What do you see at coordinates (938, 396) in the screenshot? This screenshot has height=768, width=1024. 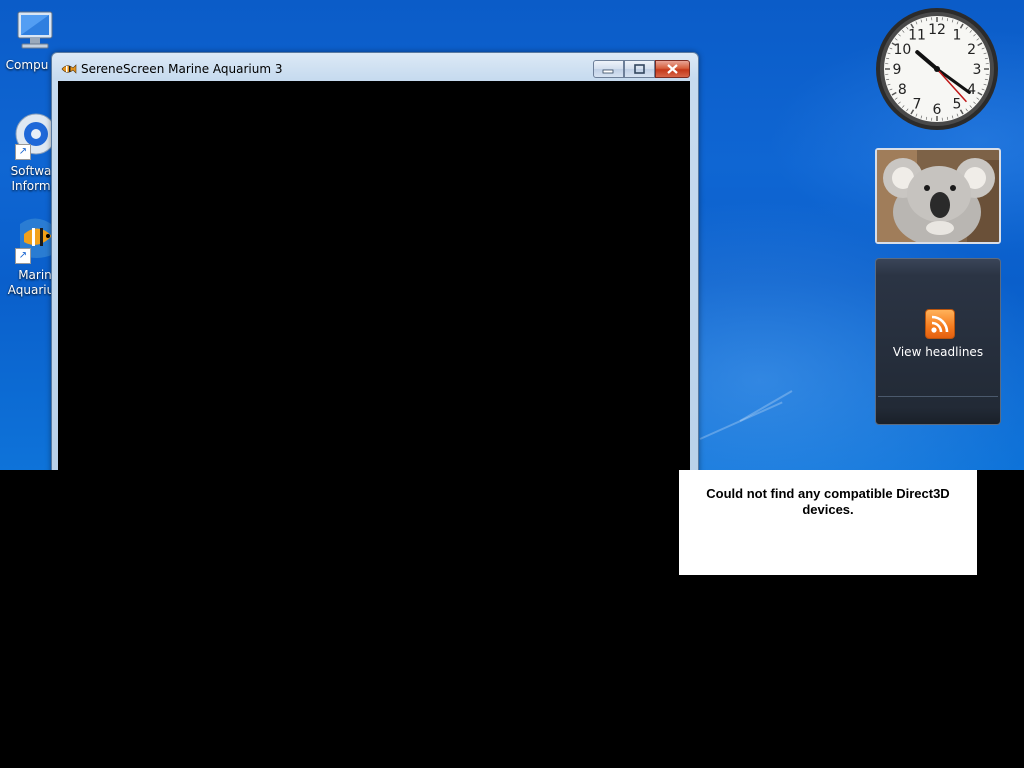 I see `gadget-divider` at bounding box center [938, 396].